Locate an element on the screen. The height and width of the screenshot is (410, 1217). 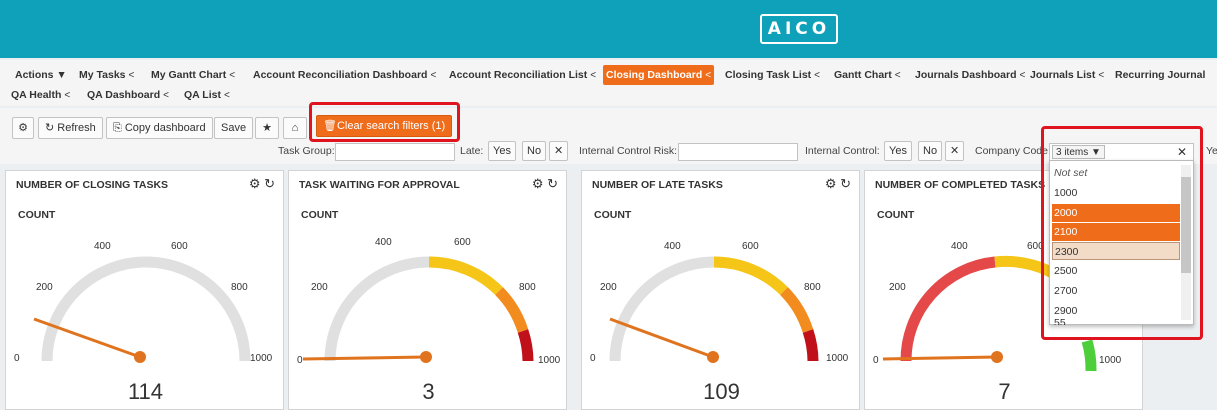
nav-item-account-reconciliation-list: Account Reconciliation List < is located at coordinates (522, 75).